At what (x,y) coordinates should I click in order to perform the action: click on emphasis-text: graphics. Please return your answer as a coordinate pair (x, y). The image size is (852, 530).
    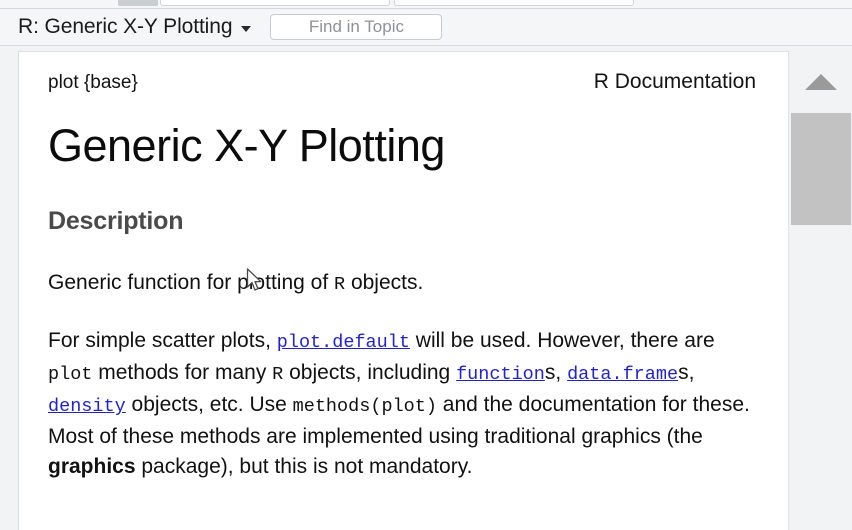
    Looking at the image, I should click on (92, 467).